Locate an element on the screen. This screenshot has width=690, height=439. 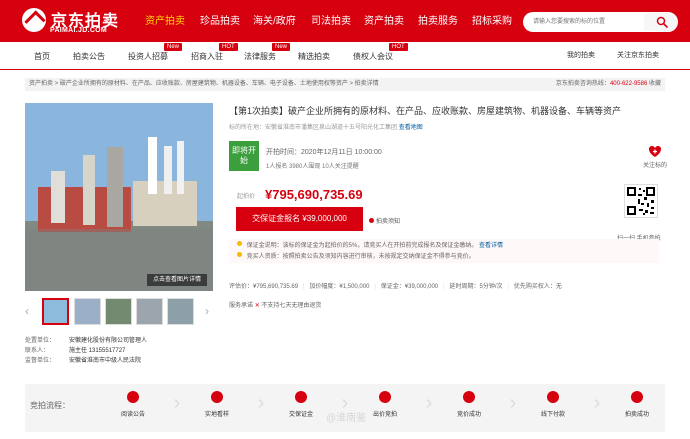
search-button is located at coordinates (660, 22).